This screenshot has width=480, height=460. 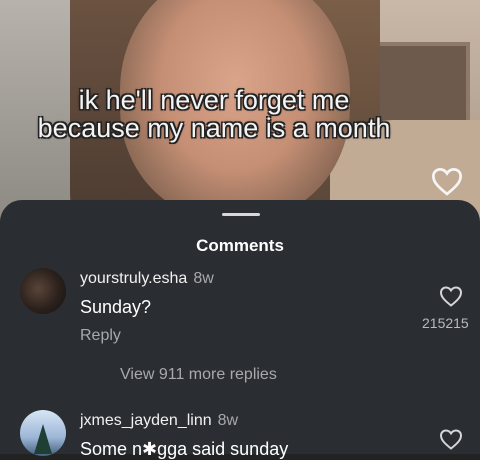 What do you see at coordinates (116, 307) in the screenshot?
I see `comment-text: Sunday?` at bounding box center [116, 307].